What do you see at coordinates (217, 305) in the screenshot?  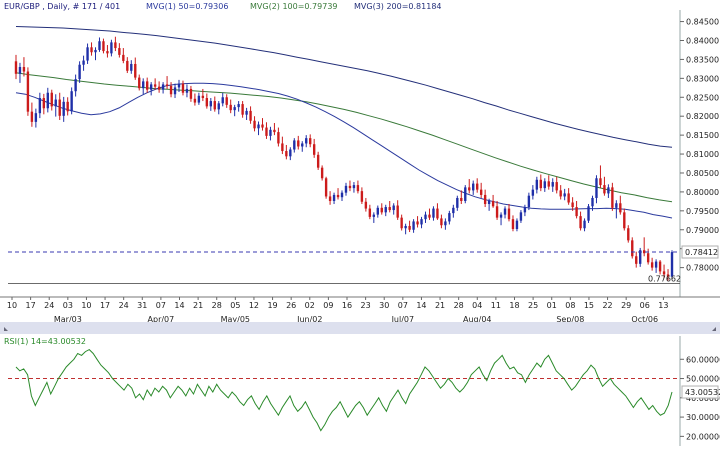 I see `date-tick-label: 28` at bounding box center [217, 305].